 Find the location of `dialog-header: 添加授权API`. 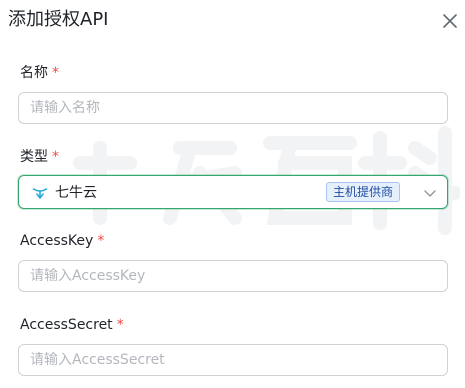

dialog-header: 添加授权API is located at coordinates (232, 21).